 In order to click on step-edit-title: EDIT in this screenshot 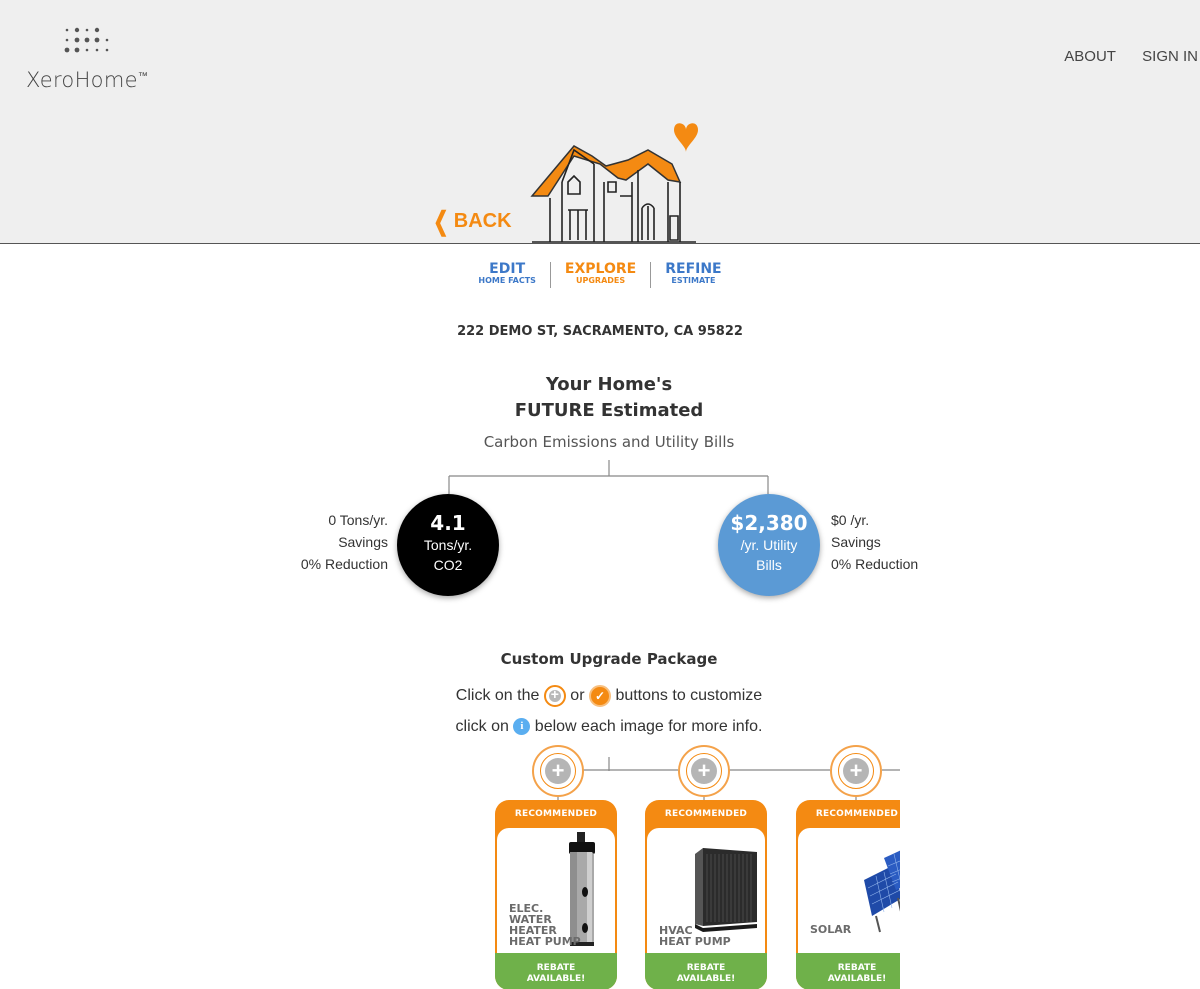, I will do `click(507, 269)`.